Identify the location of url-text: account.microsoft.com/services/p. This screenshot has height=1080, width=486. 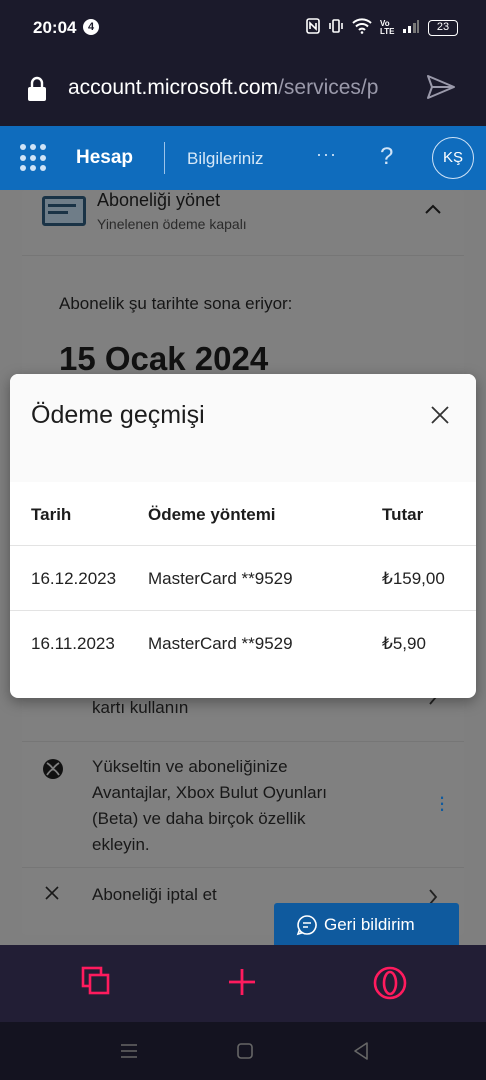
(237, 88).